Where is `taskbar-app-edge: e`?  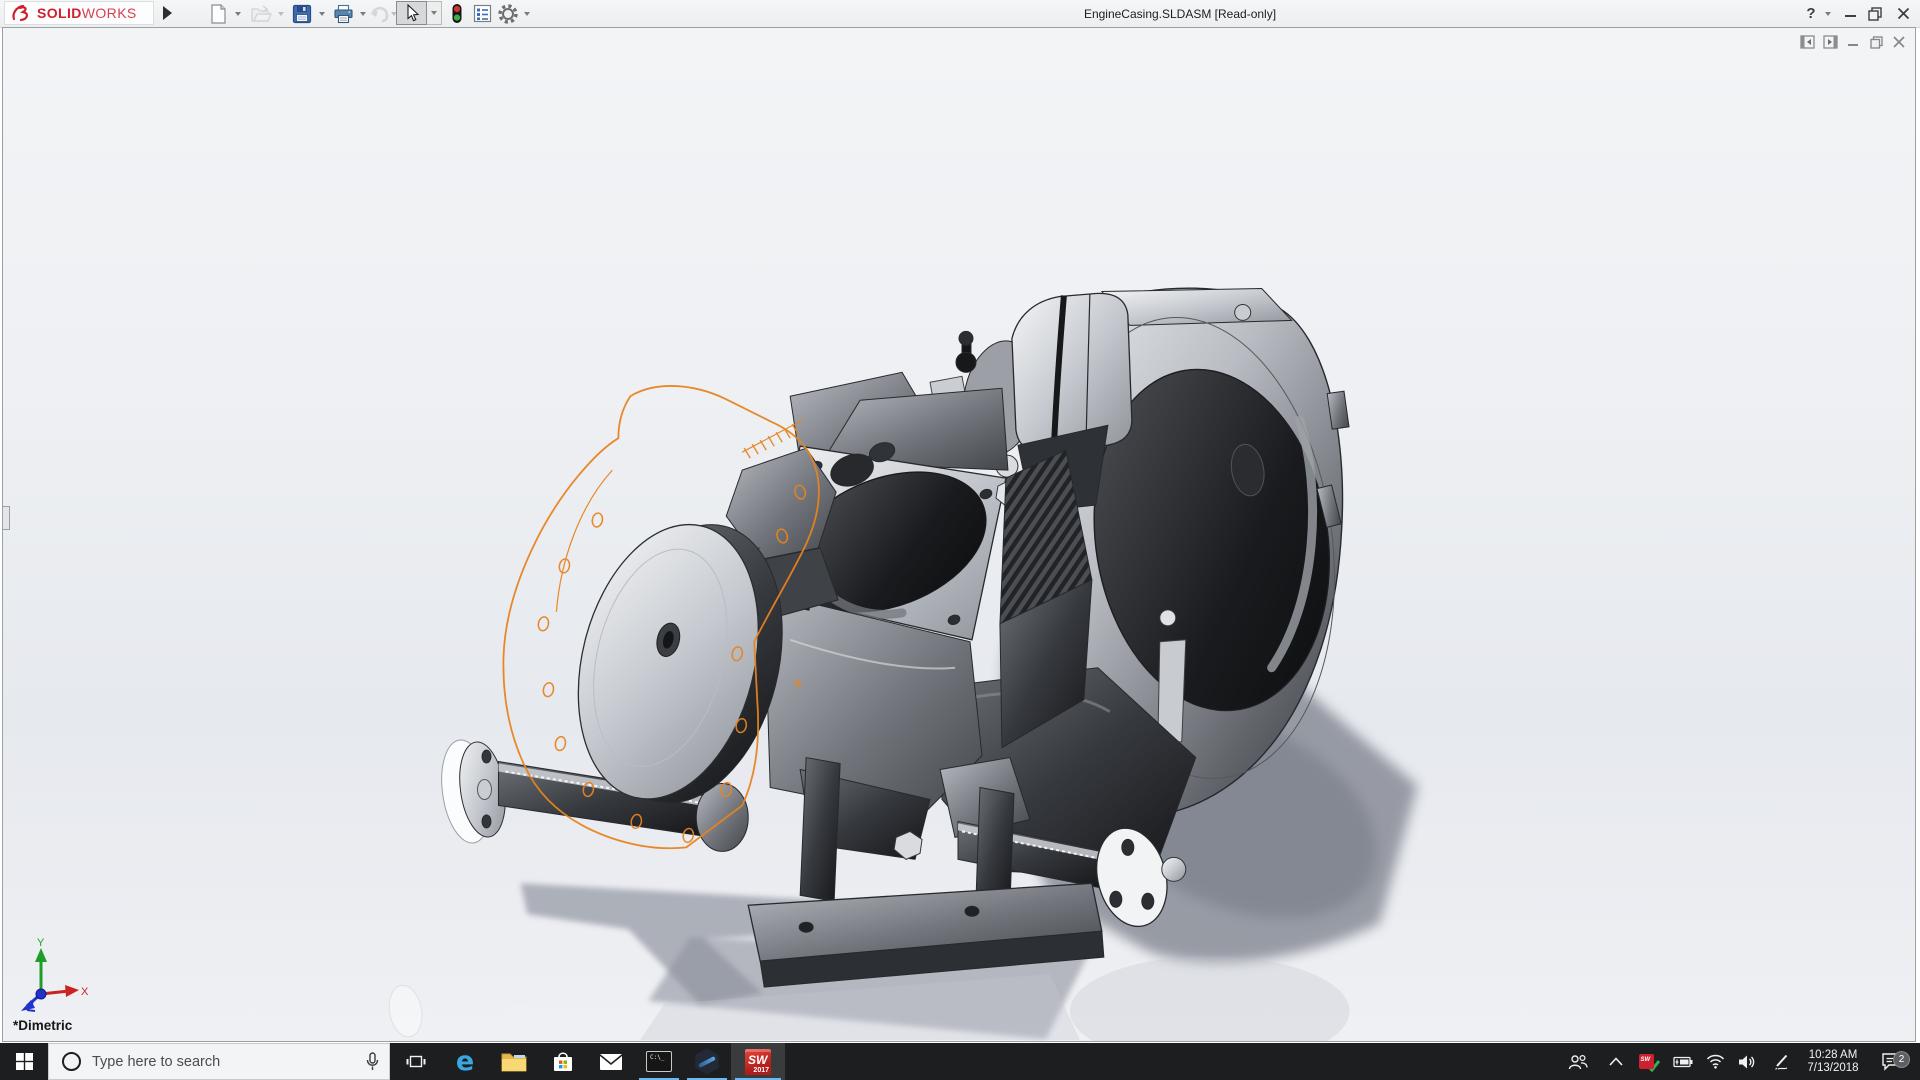
taskbar-app-edge: e is located at coordinates (465, 1061).